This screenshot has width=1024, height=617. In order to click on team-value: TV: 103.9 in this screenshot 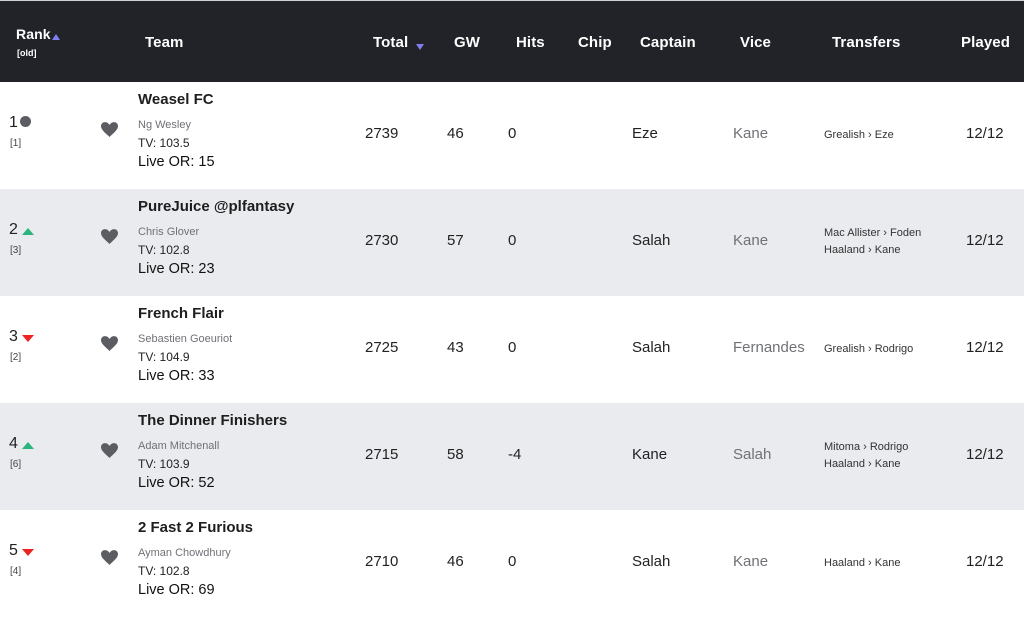, I will do `click(164, 464)`.